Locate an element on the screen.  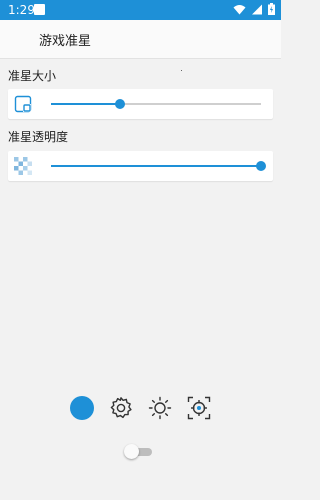
color-picker-button is located at coordinates (83, 409).